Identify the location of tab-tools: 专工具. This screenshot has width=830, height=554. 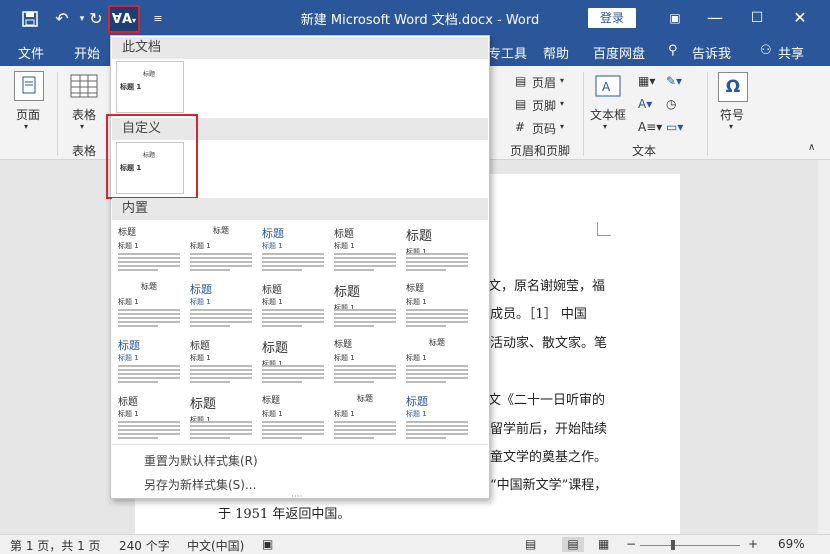
(507, 52).